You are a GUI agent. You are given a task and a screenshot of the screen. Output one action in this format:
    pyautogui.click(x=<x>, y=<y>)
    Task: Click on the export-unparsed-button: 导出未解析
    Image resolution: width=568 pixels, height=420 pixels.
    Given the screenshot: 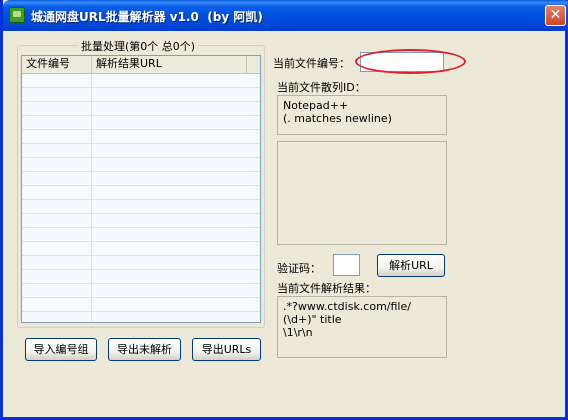 What is the action you would take?
    pyautogui.click(x=144, y=349)
    